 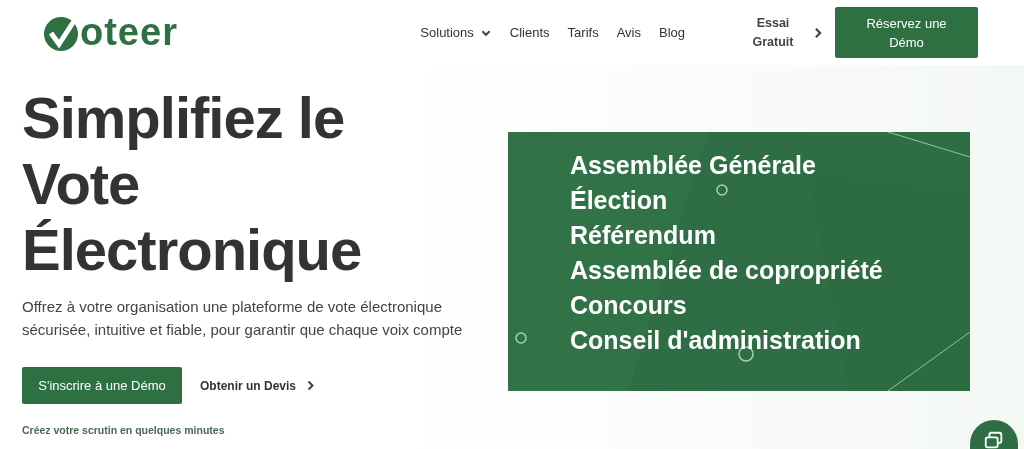 What do you see at coordinates (243, 318) in the screenshot?
I see `hero-description: Offrez à votre organisation une plateforme de vote électronique sécurisée, intuitive et fiable, pour garantir que chaque voix compte` at bounding box center [243, 318].